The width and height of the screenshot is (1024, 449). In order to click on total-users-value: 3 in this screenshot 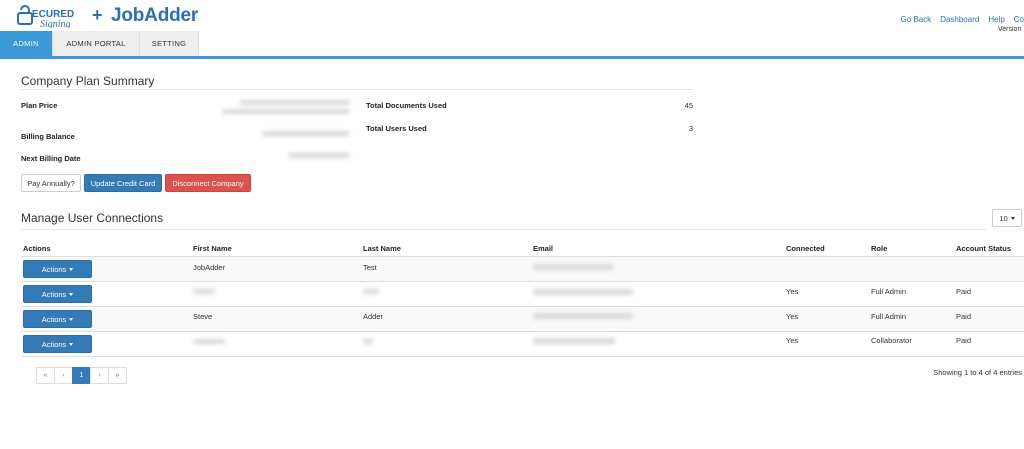, I will do `click(690, 128)`.